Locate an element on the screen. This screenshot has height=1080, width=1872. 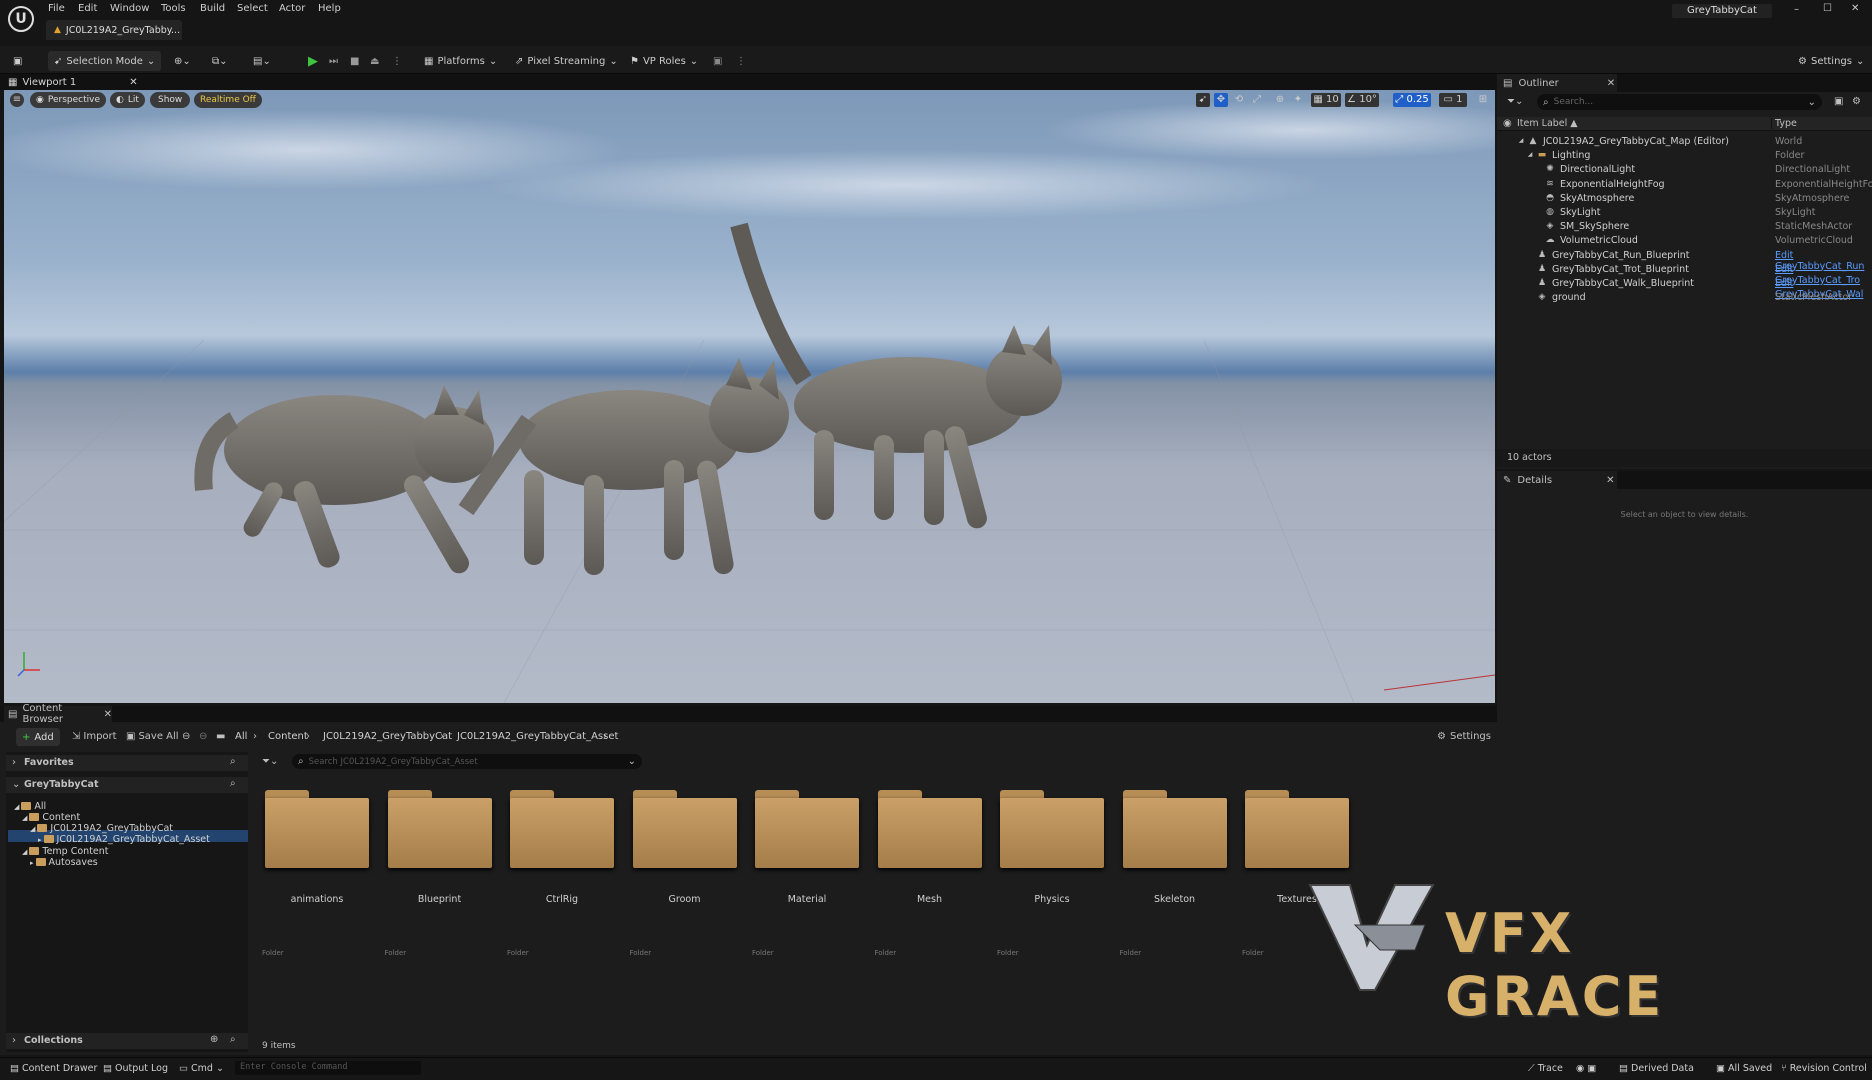
rotation-snap-toggle: ∠ 10° is located at coordinates (1362, 100).